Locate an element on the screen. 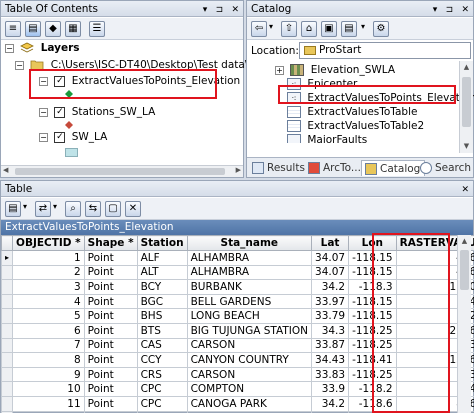 The width and height of the screenshot is (474, 413). back-dropdown-icon: ▾ is located at coordinates (271, 26).